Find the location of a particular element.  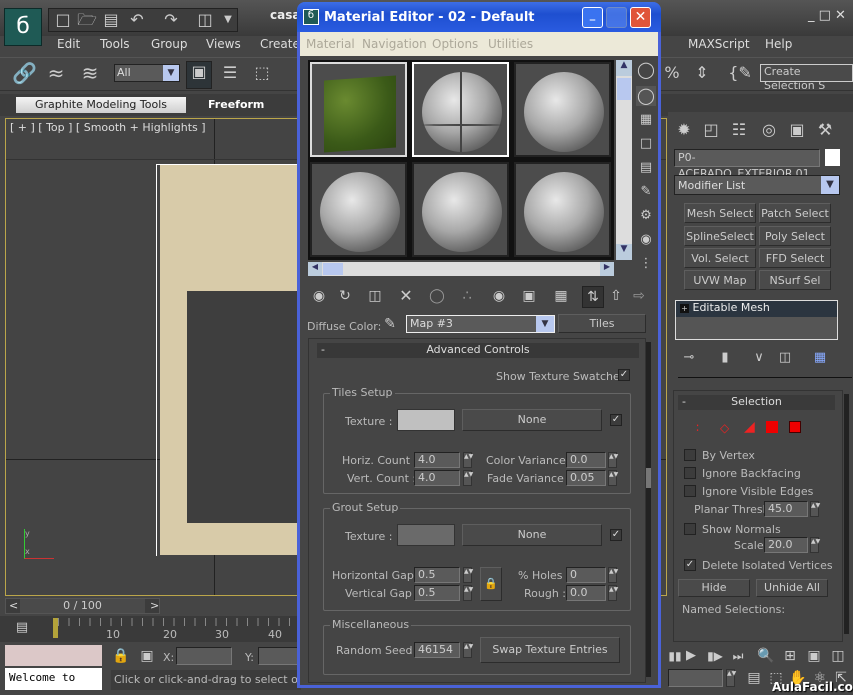

tab-graphite-modeling-tools: Graphite Modeling Tools is located at coordinates (101, 105).